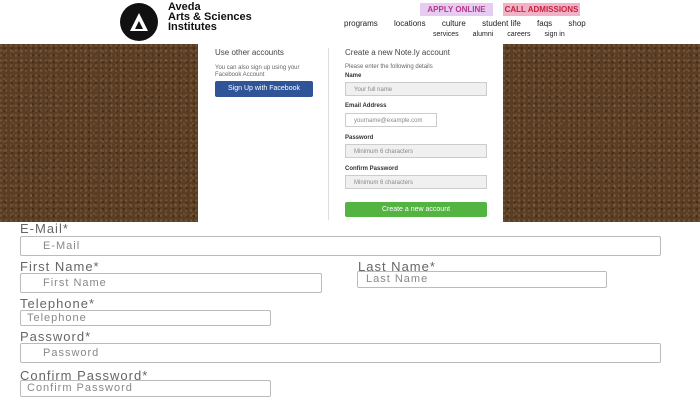  I want to click on form-first-name-input: First Name, so click(171, 283).